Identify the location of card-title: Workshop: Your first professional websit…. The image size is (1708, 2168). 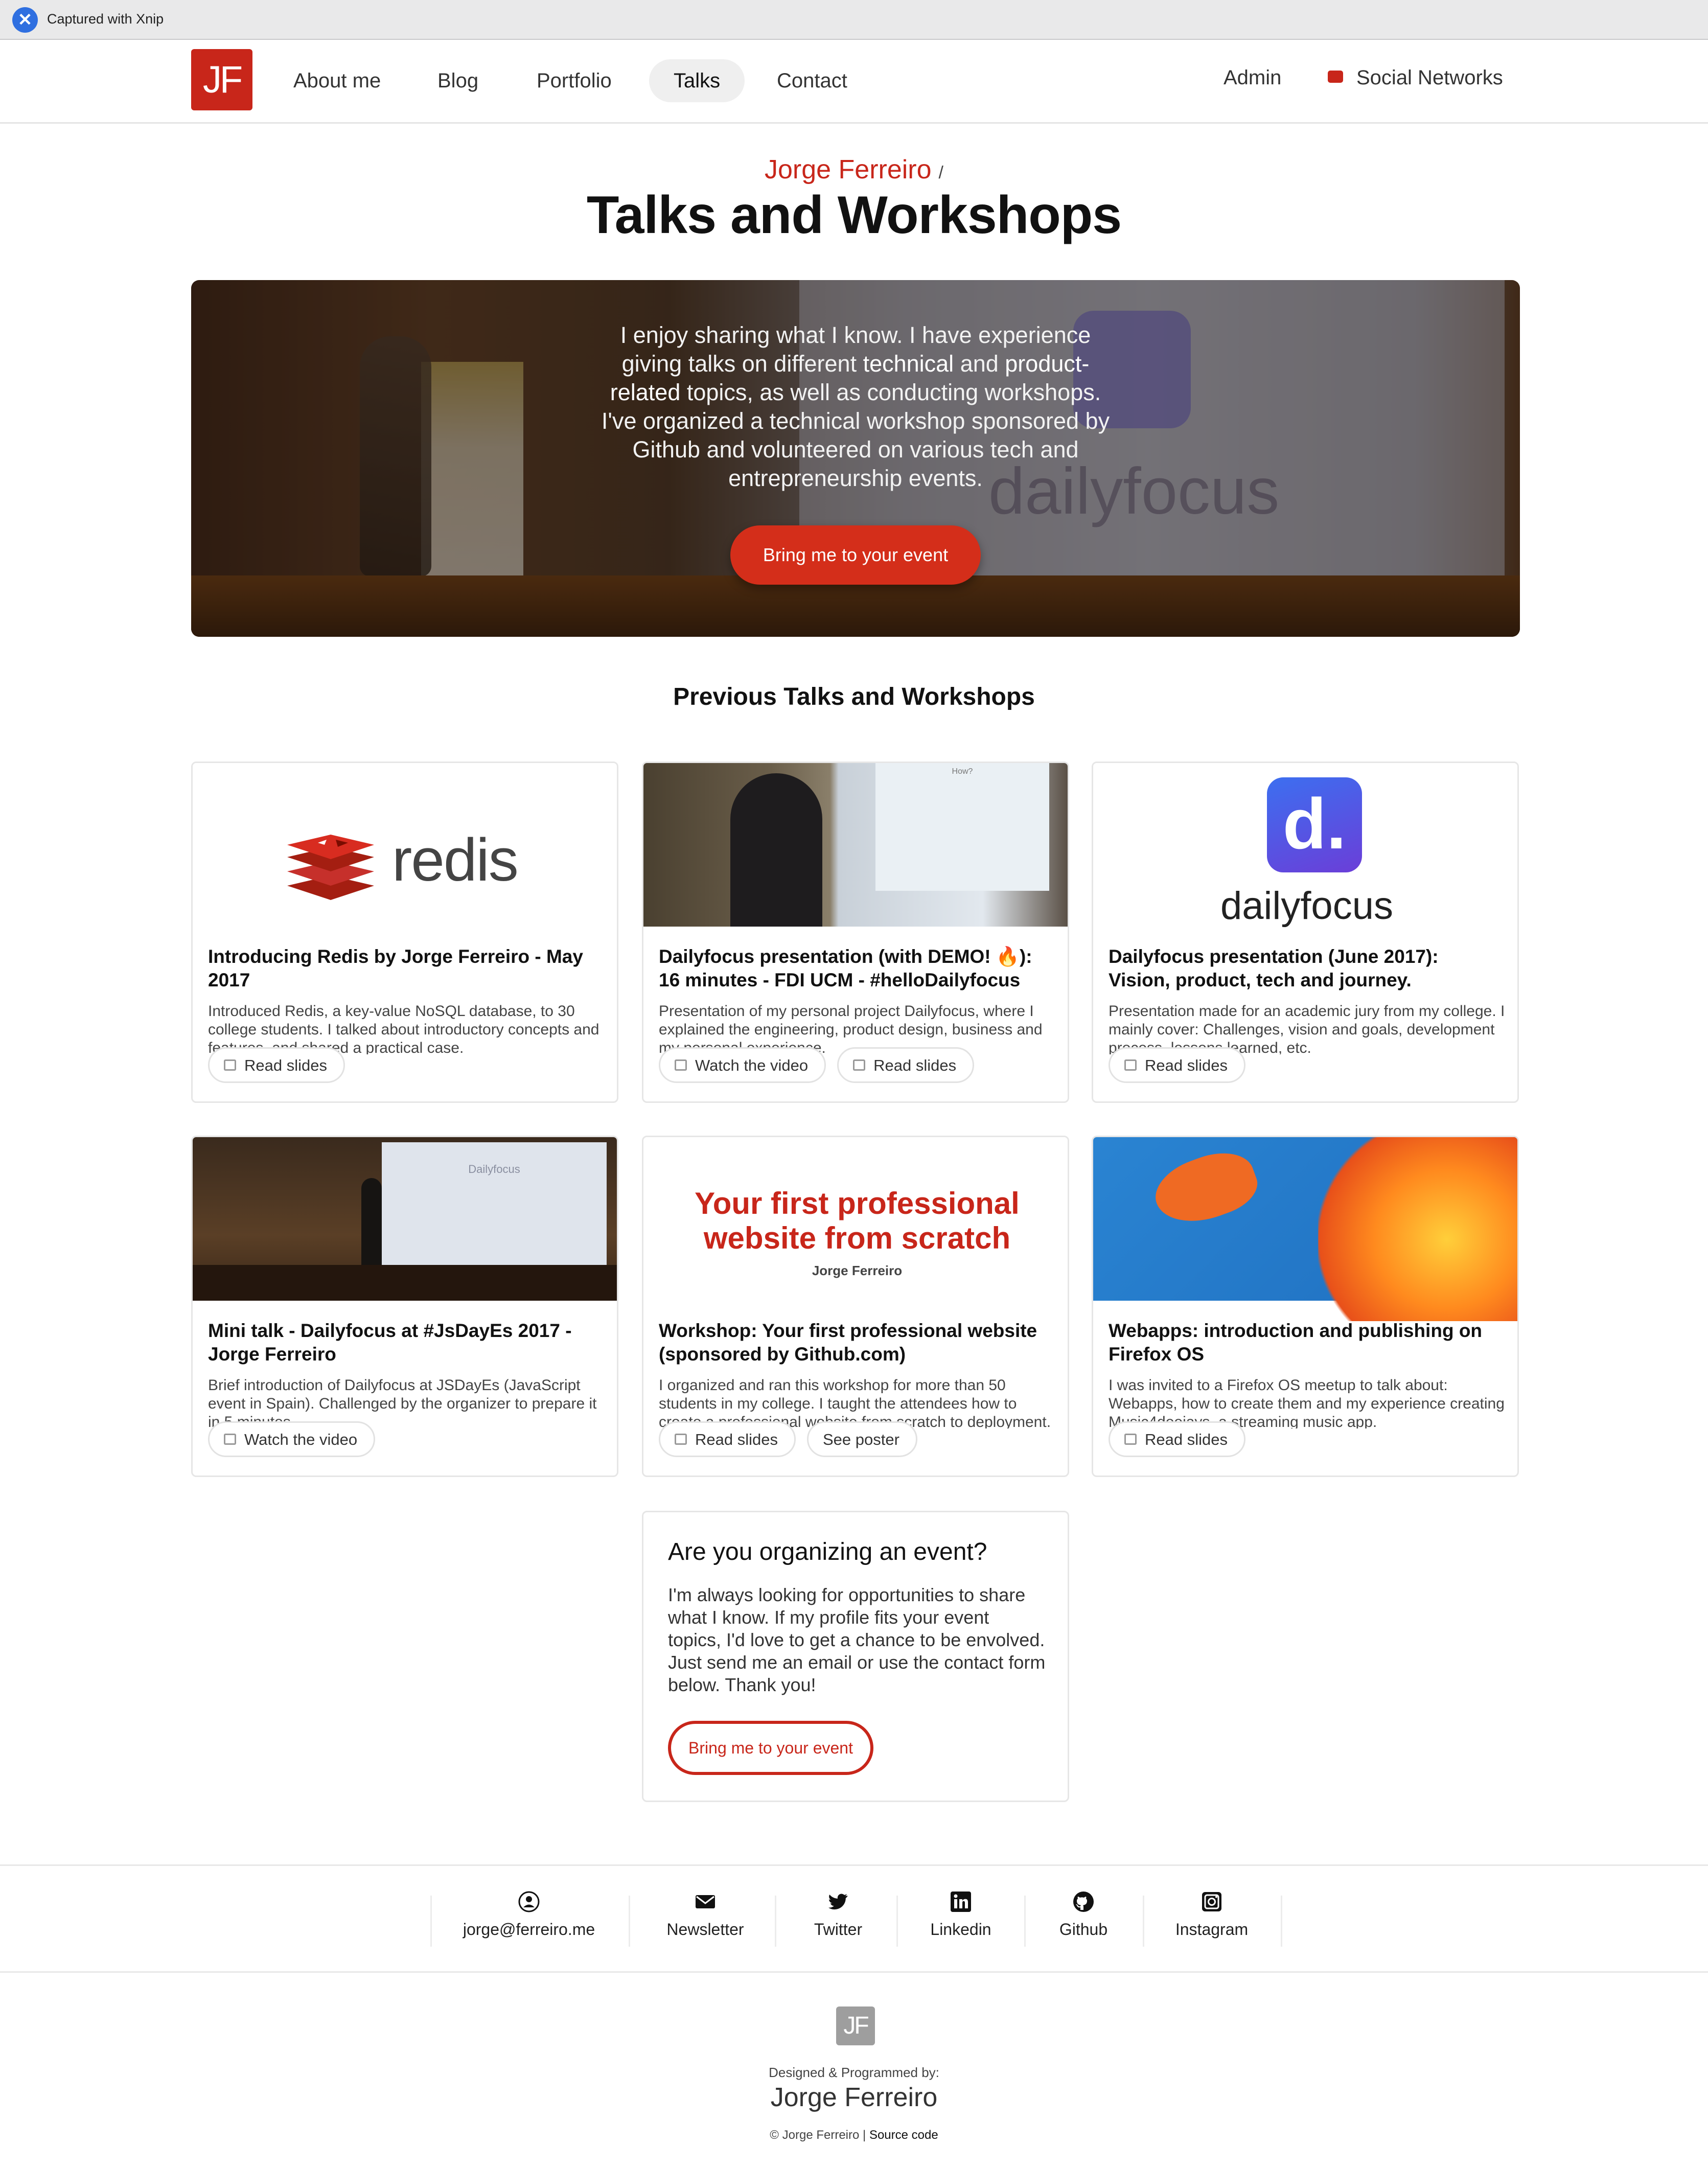
(857, 1343).